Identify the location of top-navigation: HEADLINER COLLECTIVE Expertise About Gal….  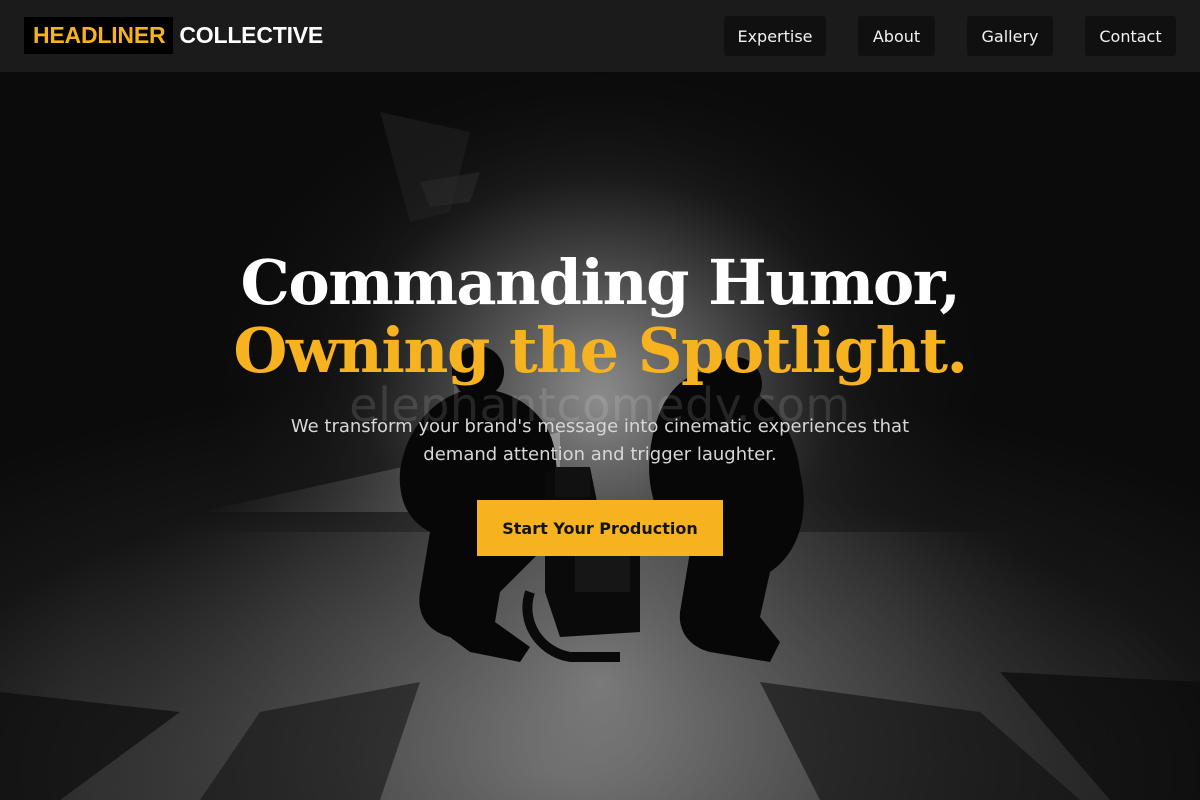
(600, 36).